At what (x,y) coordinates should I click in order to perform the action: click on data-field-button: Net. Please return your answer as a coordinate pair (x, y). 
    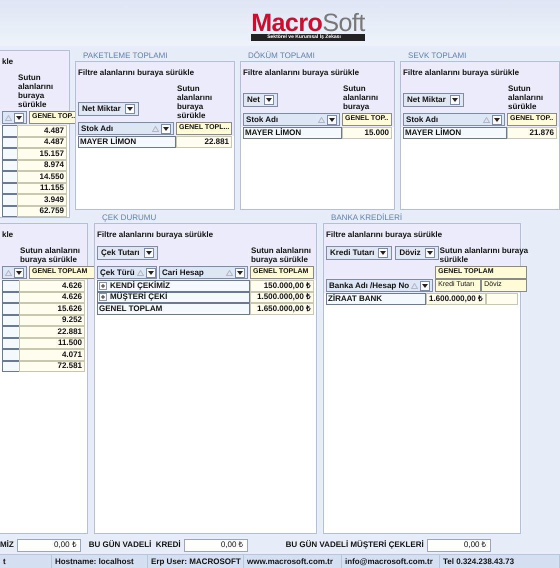
    Looking at the image, I should click on (260, 100).